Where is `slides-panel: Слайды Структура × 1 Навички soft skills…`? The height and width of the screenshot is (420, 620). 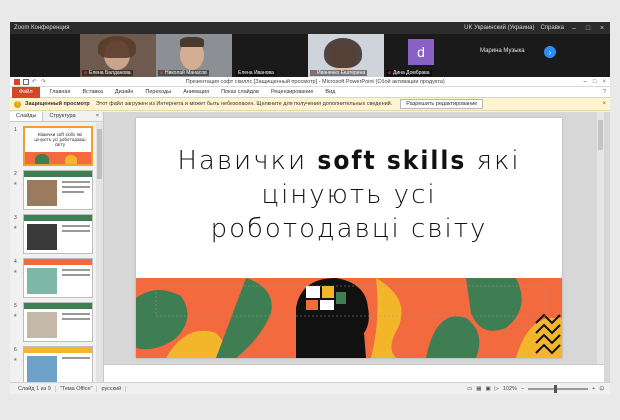 slides-panel: Слайды Структура × 1 Навички soft skills… is located at coordinates (57, 247).